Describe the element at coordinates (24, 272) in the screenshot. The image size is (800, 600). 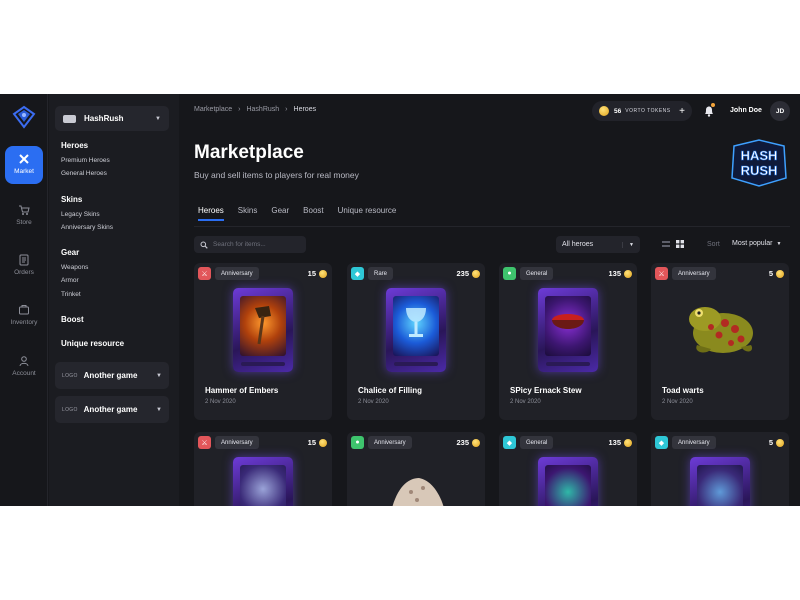
I see `rail-orders-label: Orders` at that location.